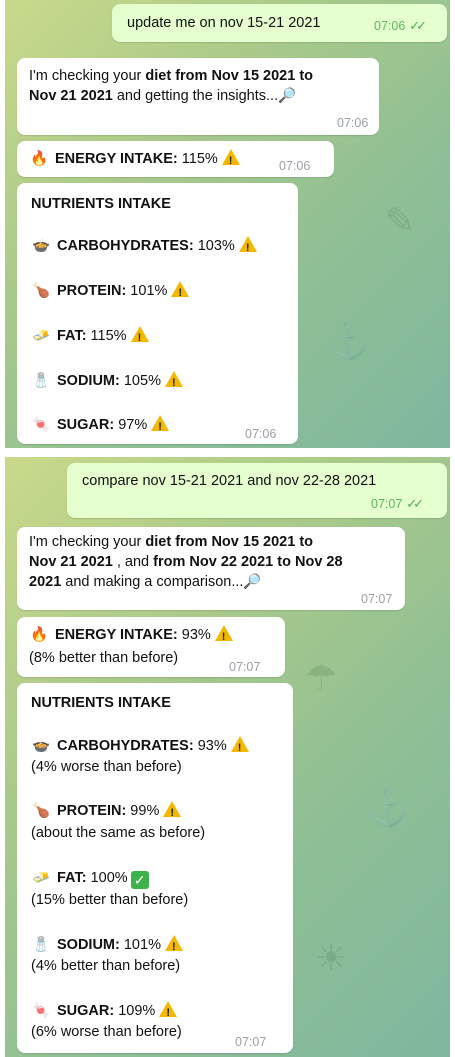  I want to click on check-mark-icon: ✓, so click(139, 880).